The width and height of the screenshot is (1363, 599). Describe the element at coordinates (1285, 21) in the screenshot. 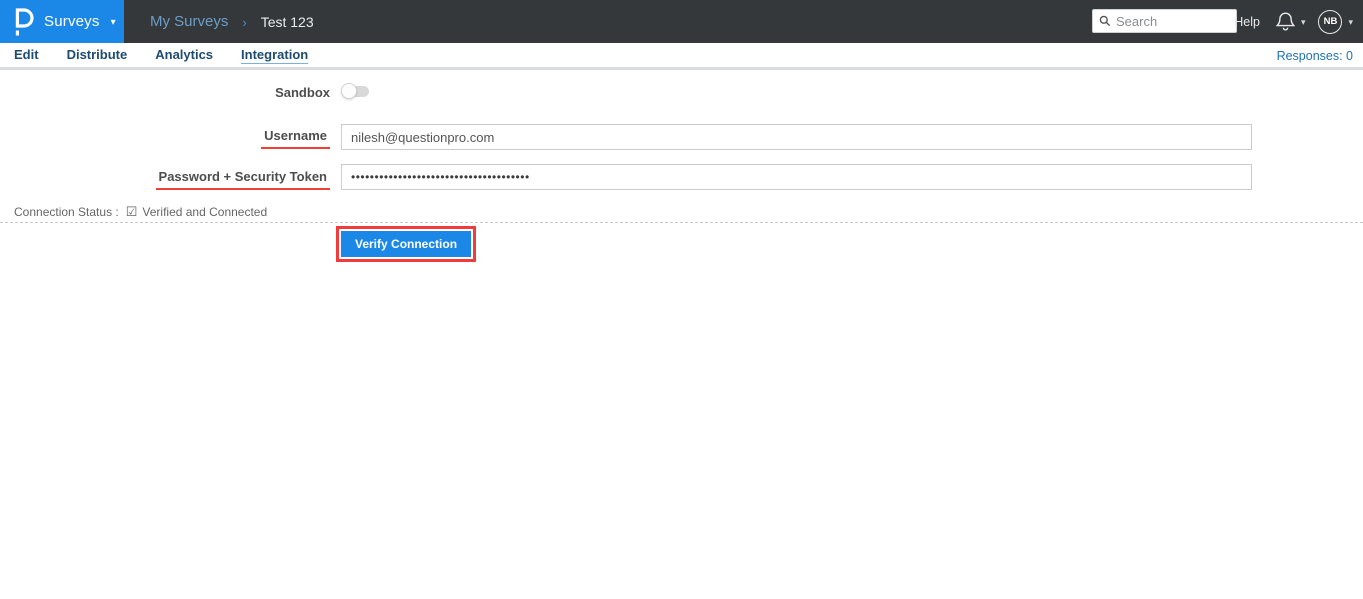

I see `bell-icon` at that location.